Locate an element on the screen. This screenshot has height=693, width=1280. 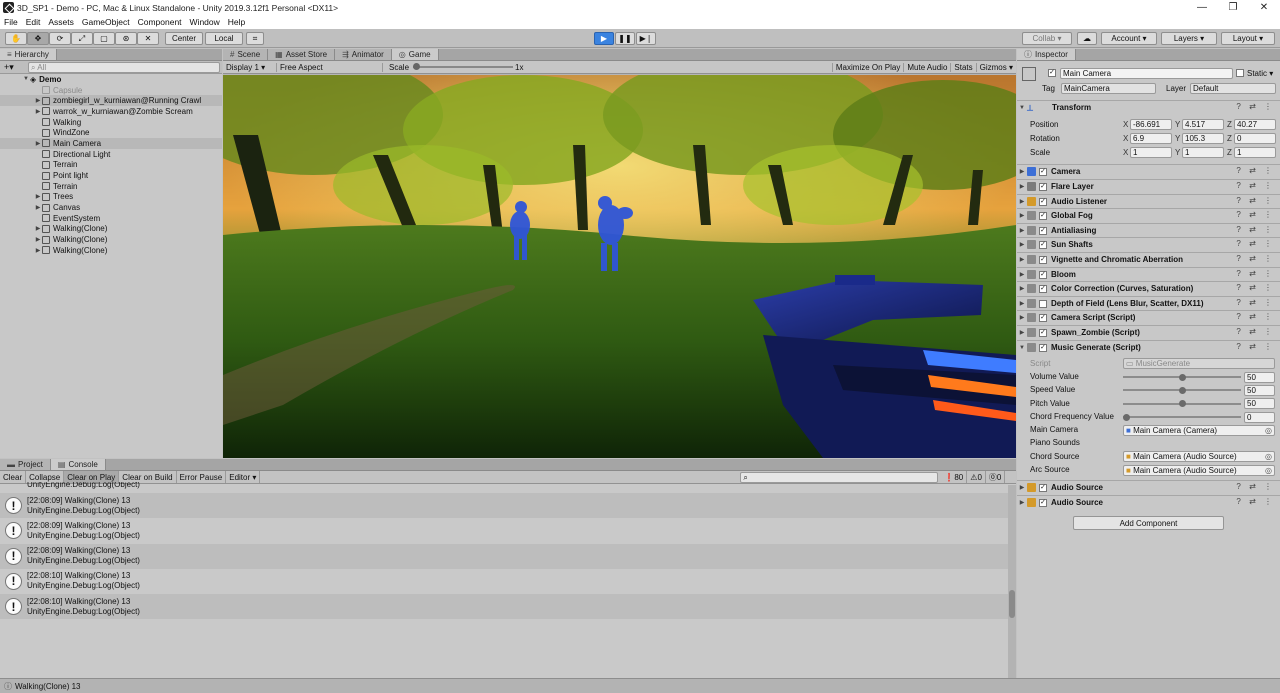
scale-slider-knob is located at coordinates (417, 66).